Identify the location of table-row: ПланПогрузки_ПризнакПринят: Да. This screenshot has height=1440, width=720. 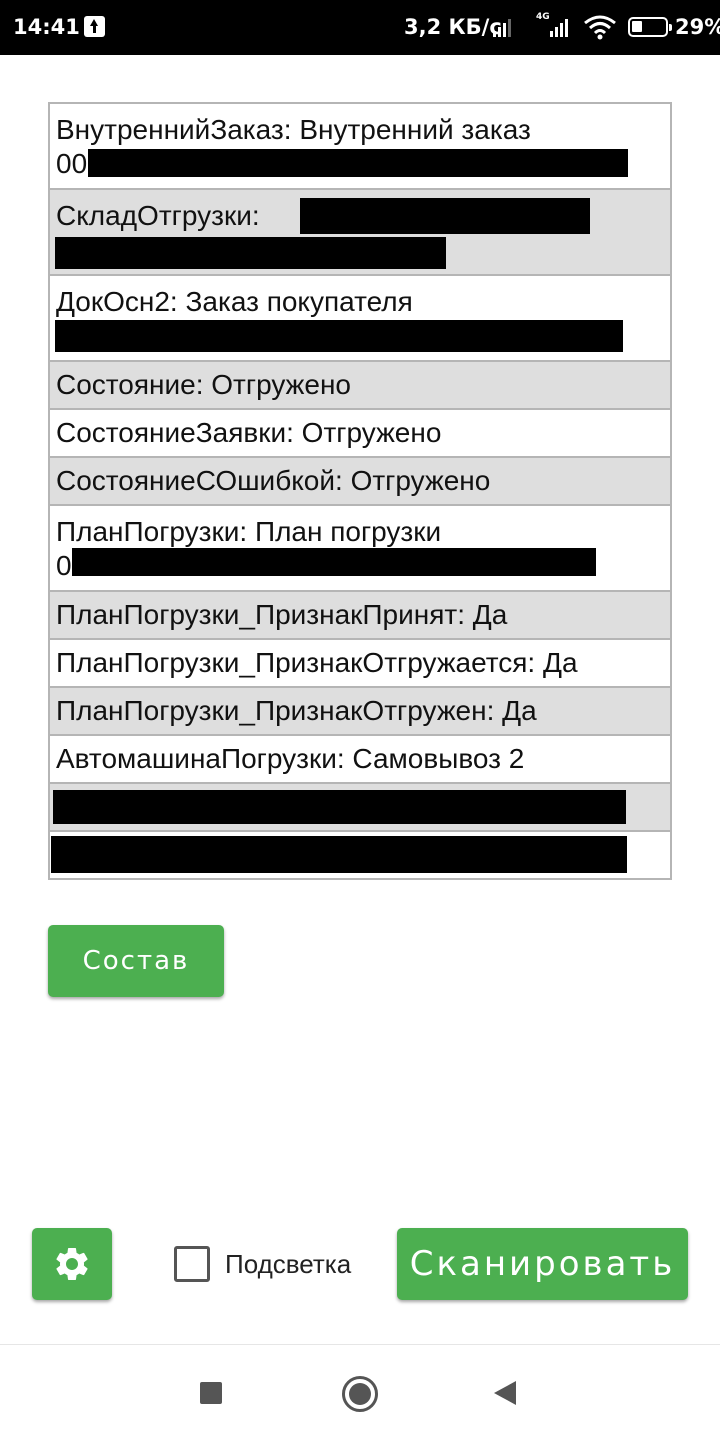
(360, 616).